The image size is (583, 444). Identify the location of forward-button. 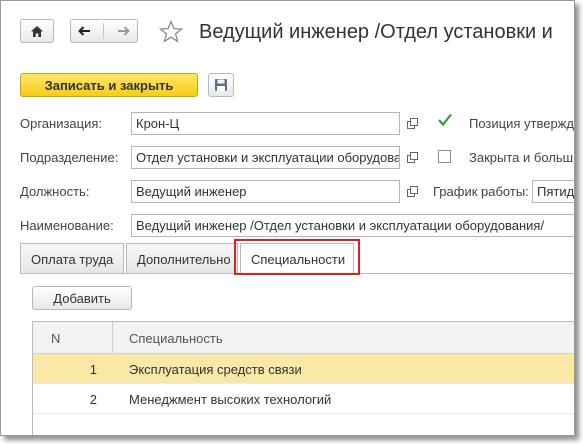
(124, 31).